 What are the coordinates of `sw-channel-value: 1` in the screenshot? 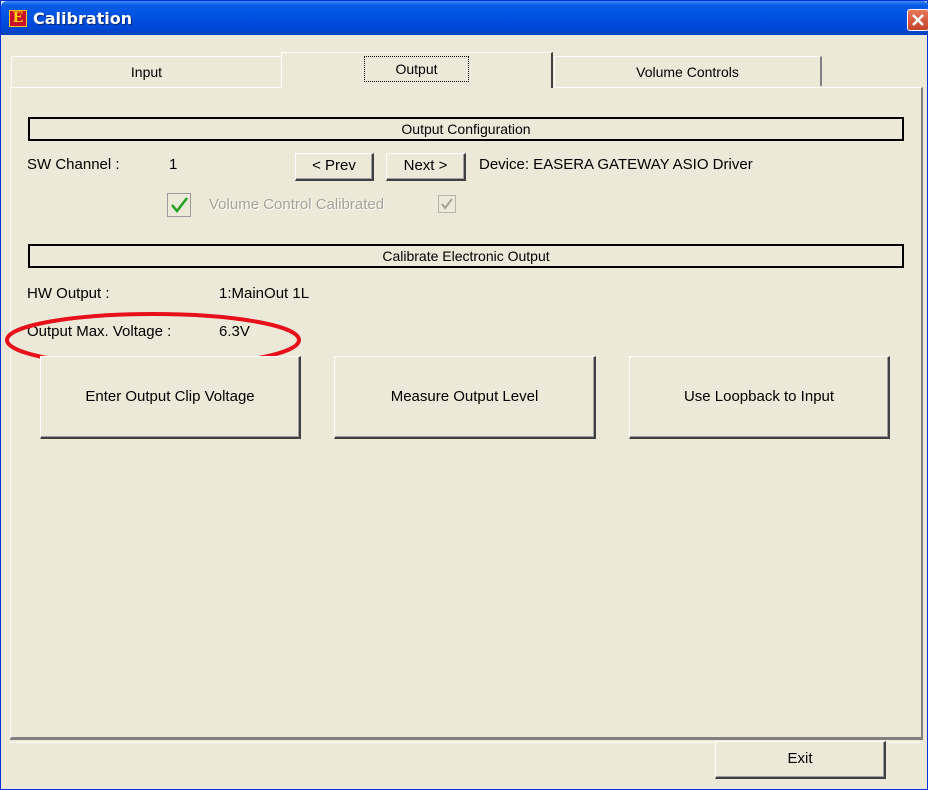 It's located at (173, 164).